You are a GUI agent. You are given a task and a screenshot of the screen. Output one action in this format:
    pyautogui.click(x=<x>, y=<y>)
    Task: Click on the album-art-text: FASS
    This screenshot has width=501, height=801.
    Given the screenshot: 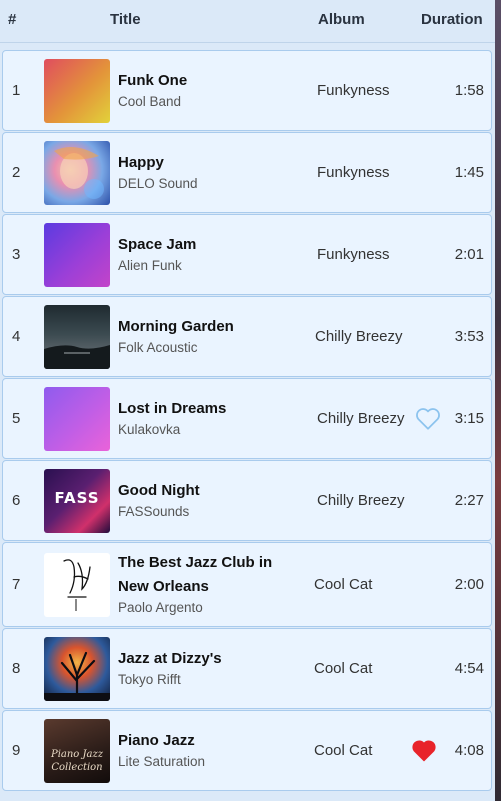 What is the action you would take?
    pyautogui.click(x=77, y=498)
    